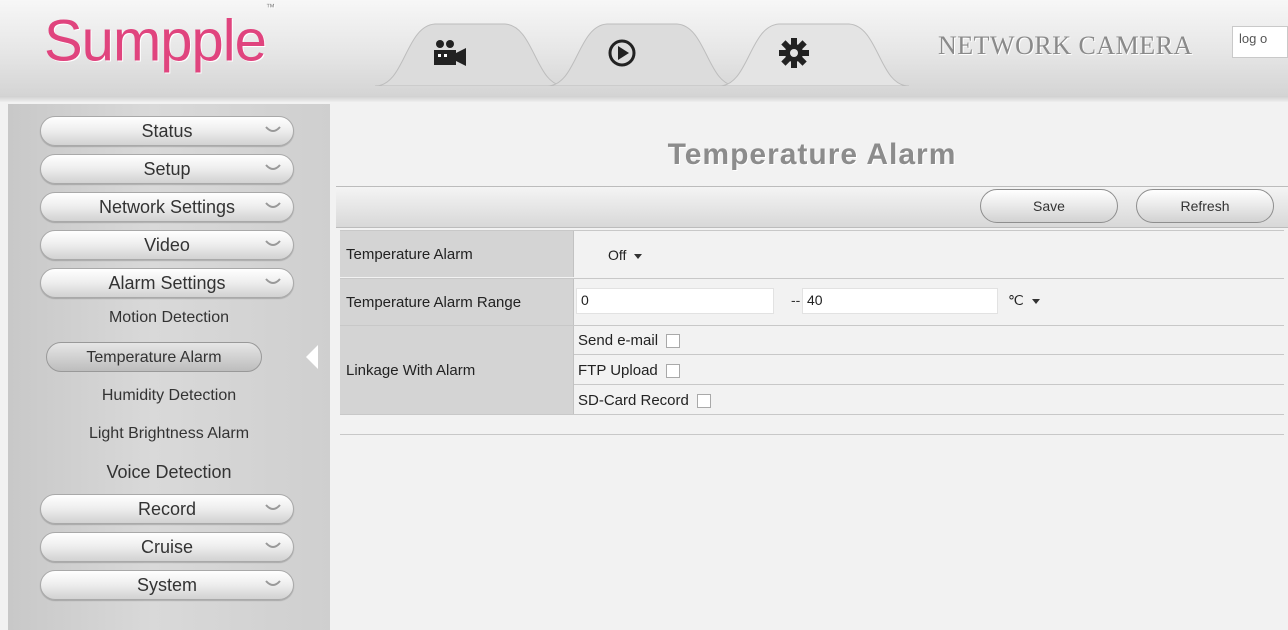 This screenshot has height=630, width=1288. What do you see at coordinates (618, 340) in the screenshot?
I see `send-email-label: Send e-mail` at bounding box center [618, 340].